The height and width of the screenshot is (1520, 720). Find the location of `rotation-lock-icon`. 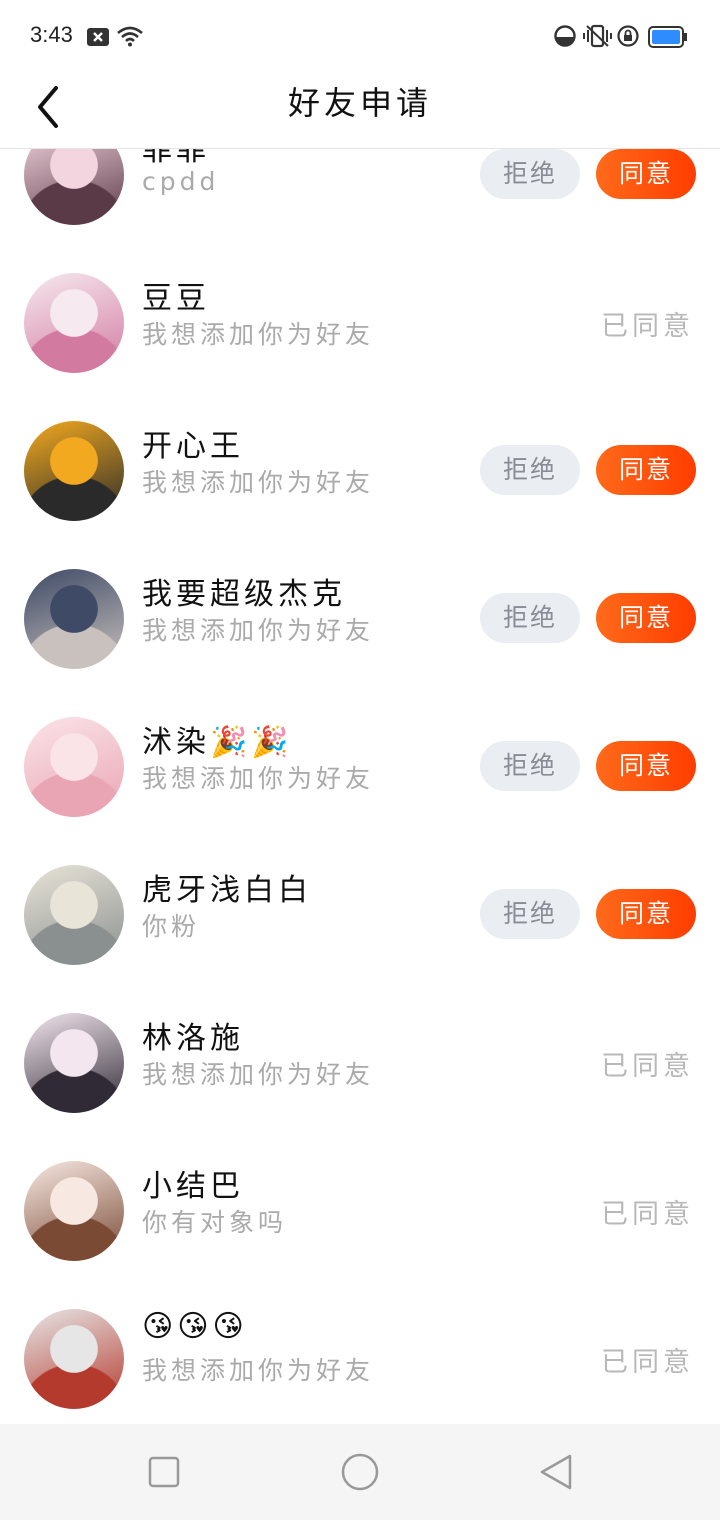

rotation-lock-icon is located at coordinates (628, 36).